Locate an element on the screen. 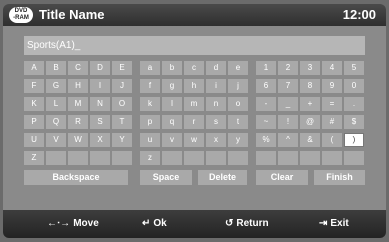 The width and height of the screenshot is (389, 242). key: ) is located at coordinates (354, 140).